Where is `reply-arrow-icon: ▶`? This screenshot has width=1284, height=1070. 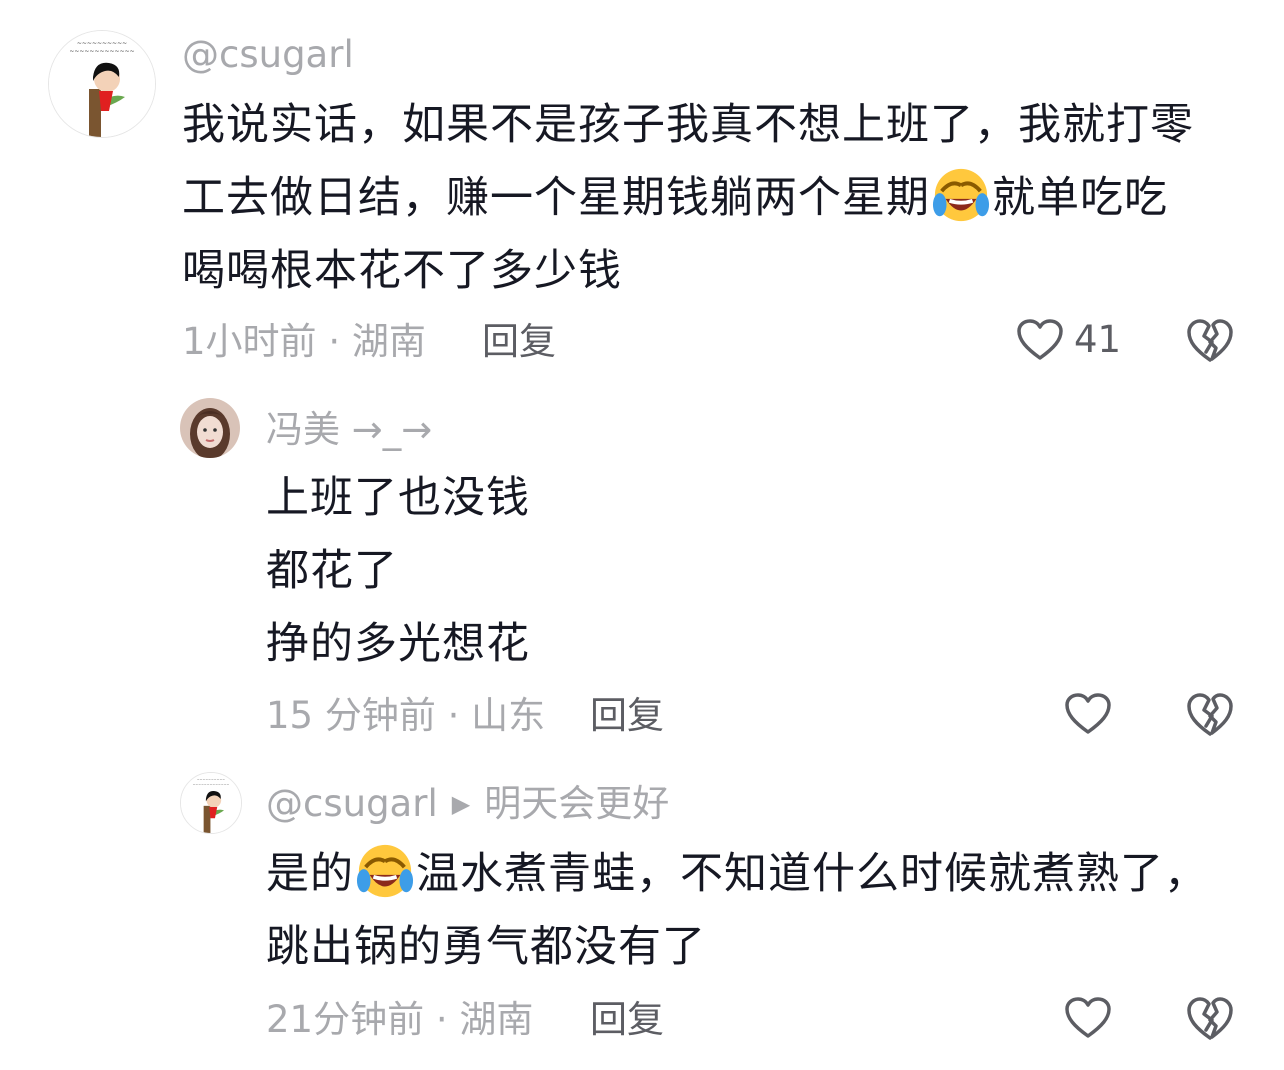 reply-arrow-icon: ▶ is located at coordinates (461, 804).